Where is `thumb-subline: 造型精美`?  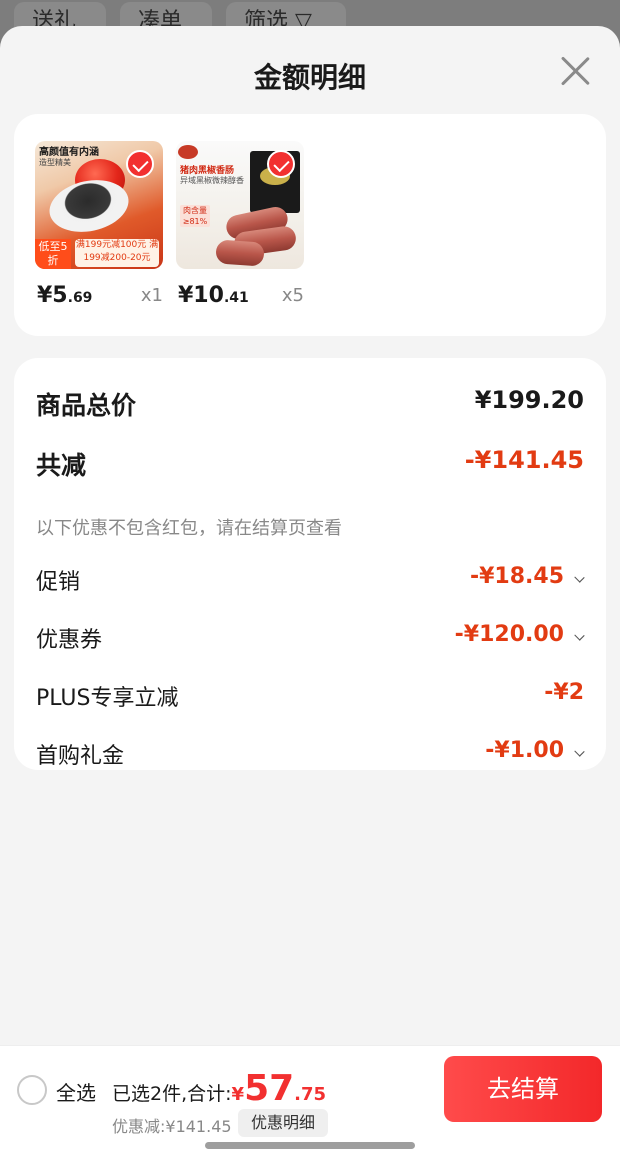
thumb-subline: 造型精美 is located at coordinates (55, 162).